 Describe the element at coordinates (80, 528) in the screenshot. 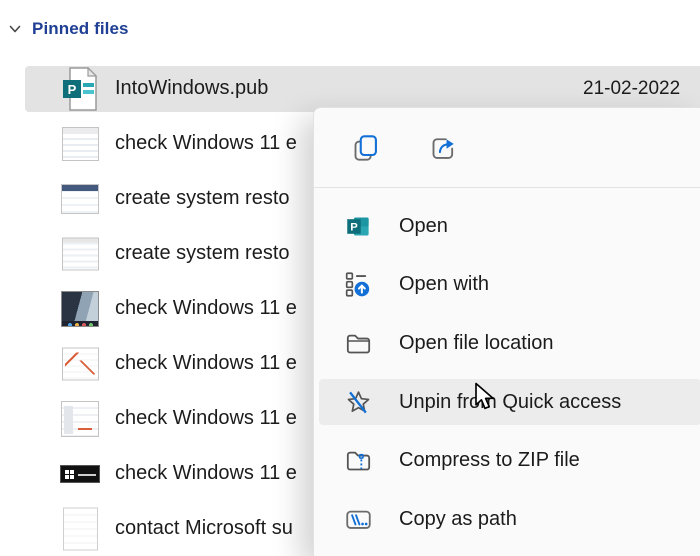

I see `document-thumbnail` at that location.